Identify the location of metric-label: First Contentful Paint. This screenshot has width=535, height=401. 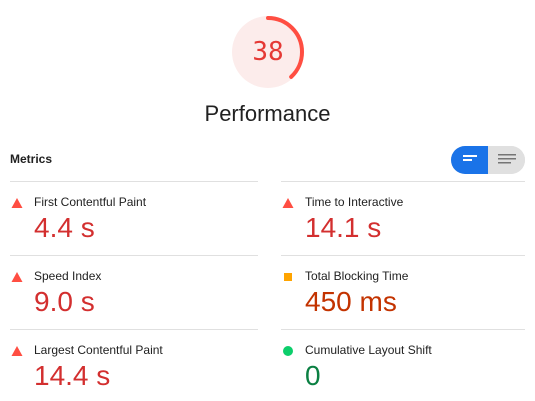
(90, 202).